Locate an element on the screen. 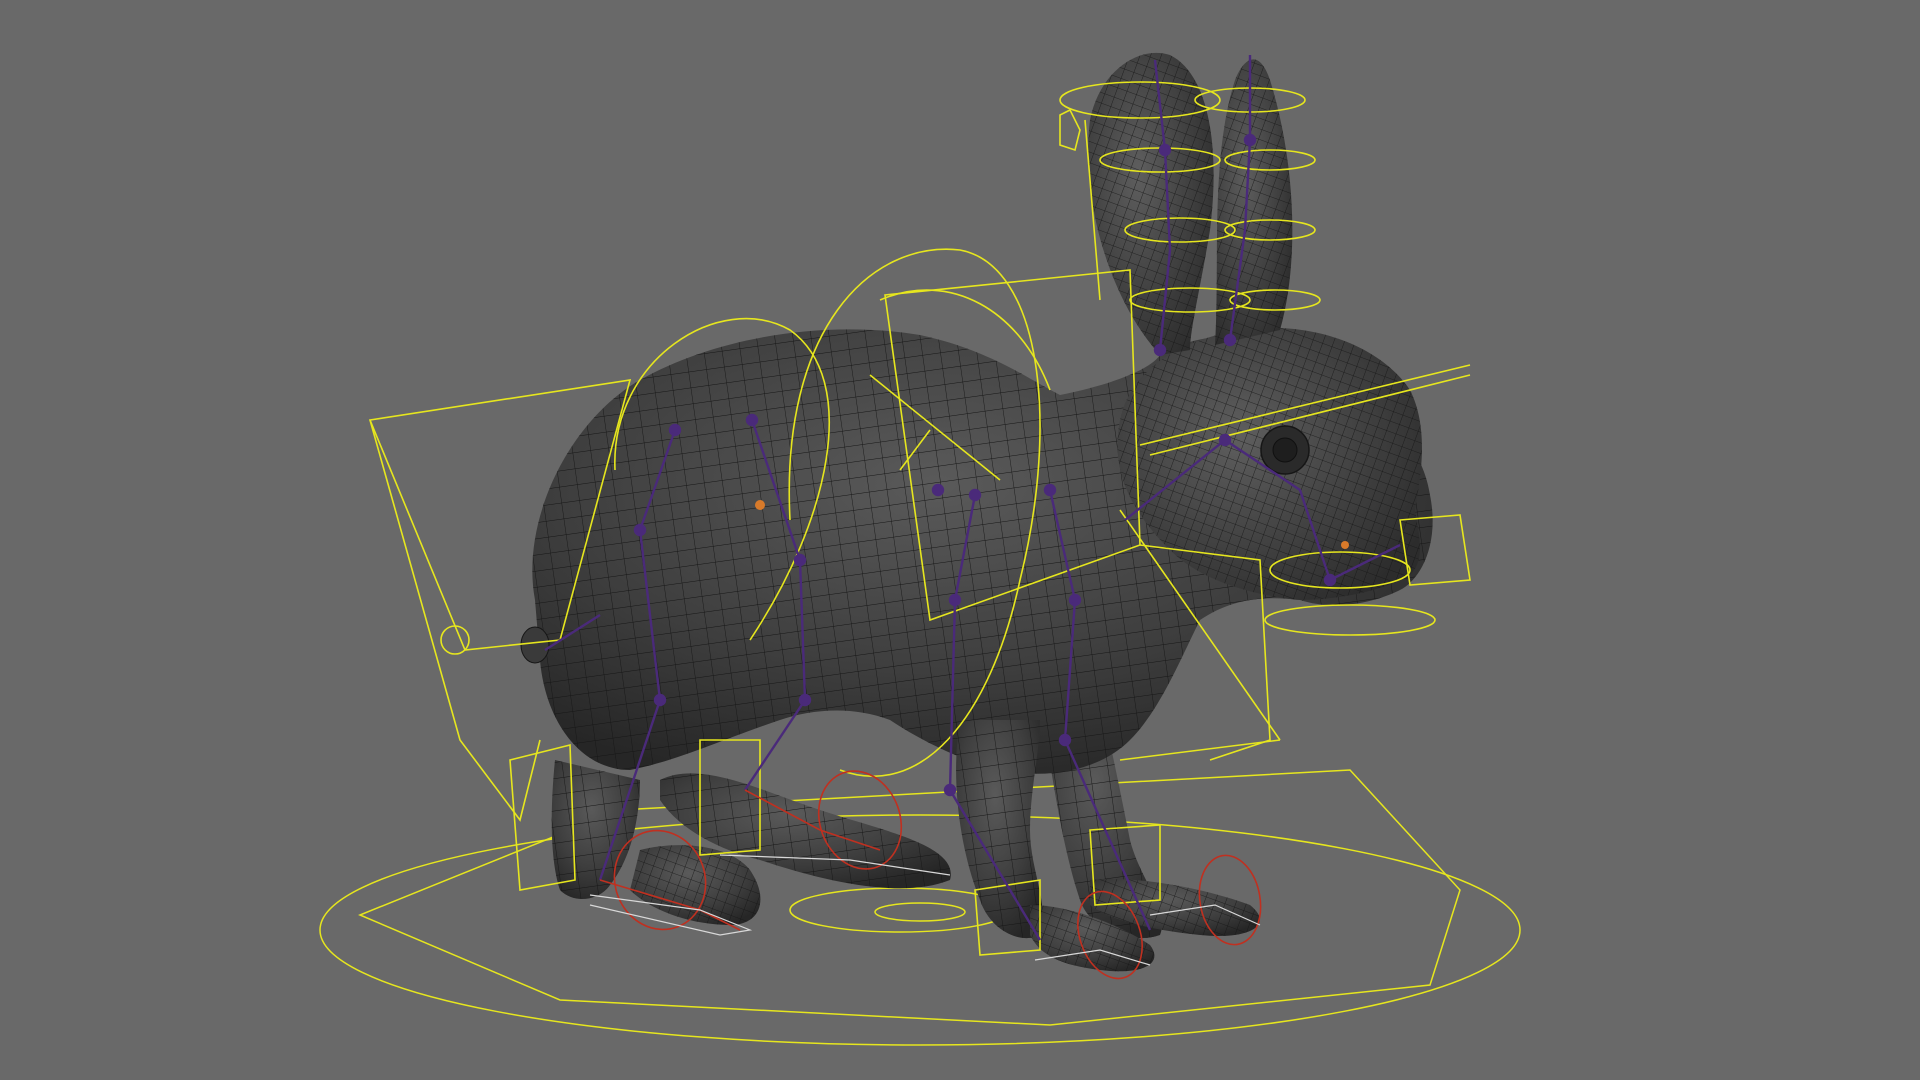  tail is located at coordinates (535, 645).